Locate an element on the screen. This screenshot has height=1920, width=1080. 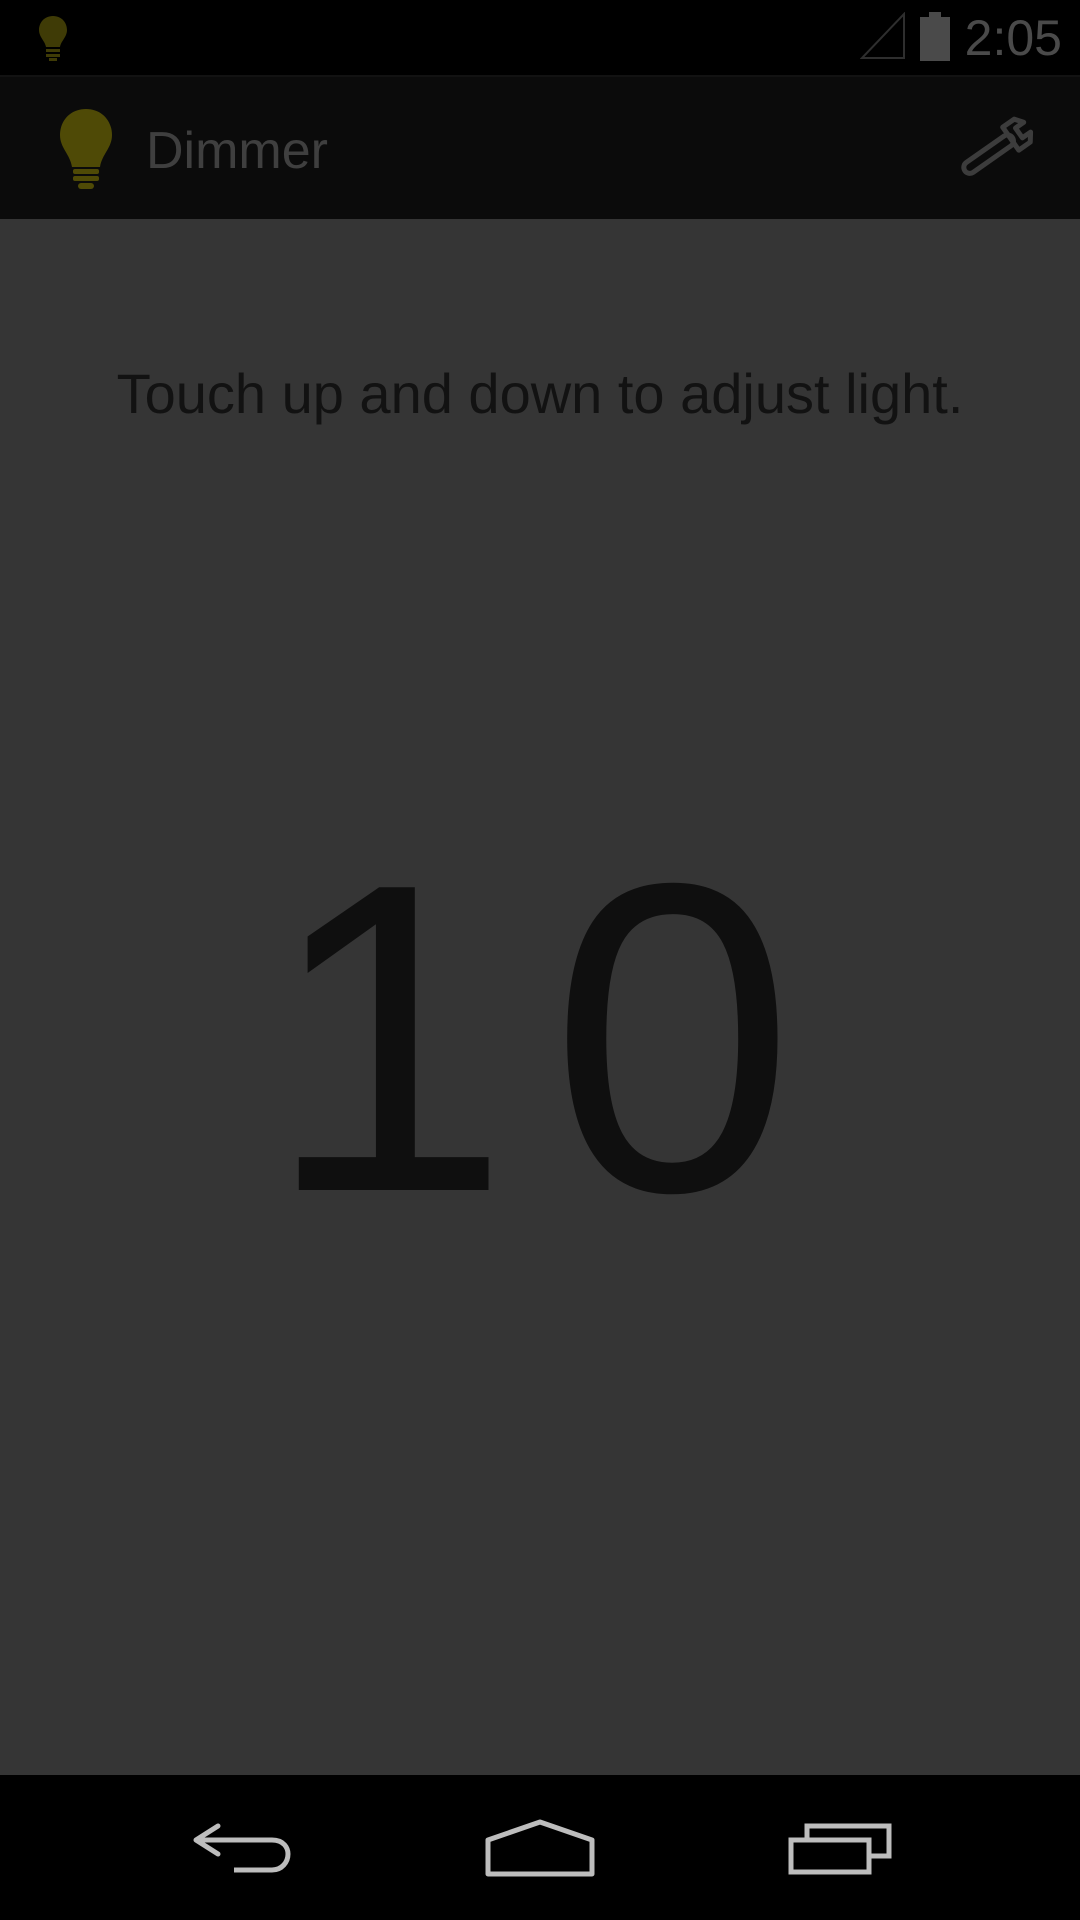
home-button is located at coordinates (540, 1847).